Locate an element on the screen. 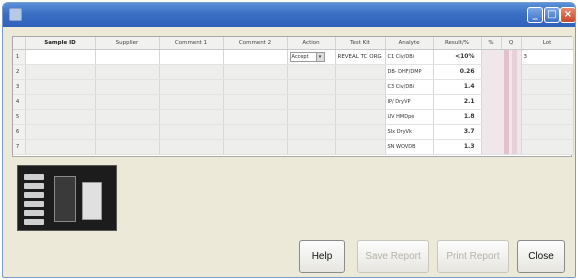 The height and width of the screenshot is (280, 578). cartridge-label is located at coordinates (92, 201).